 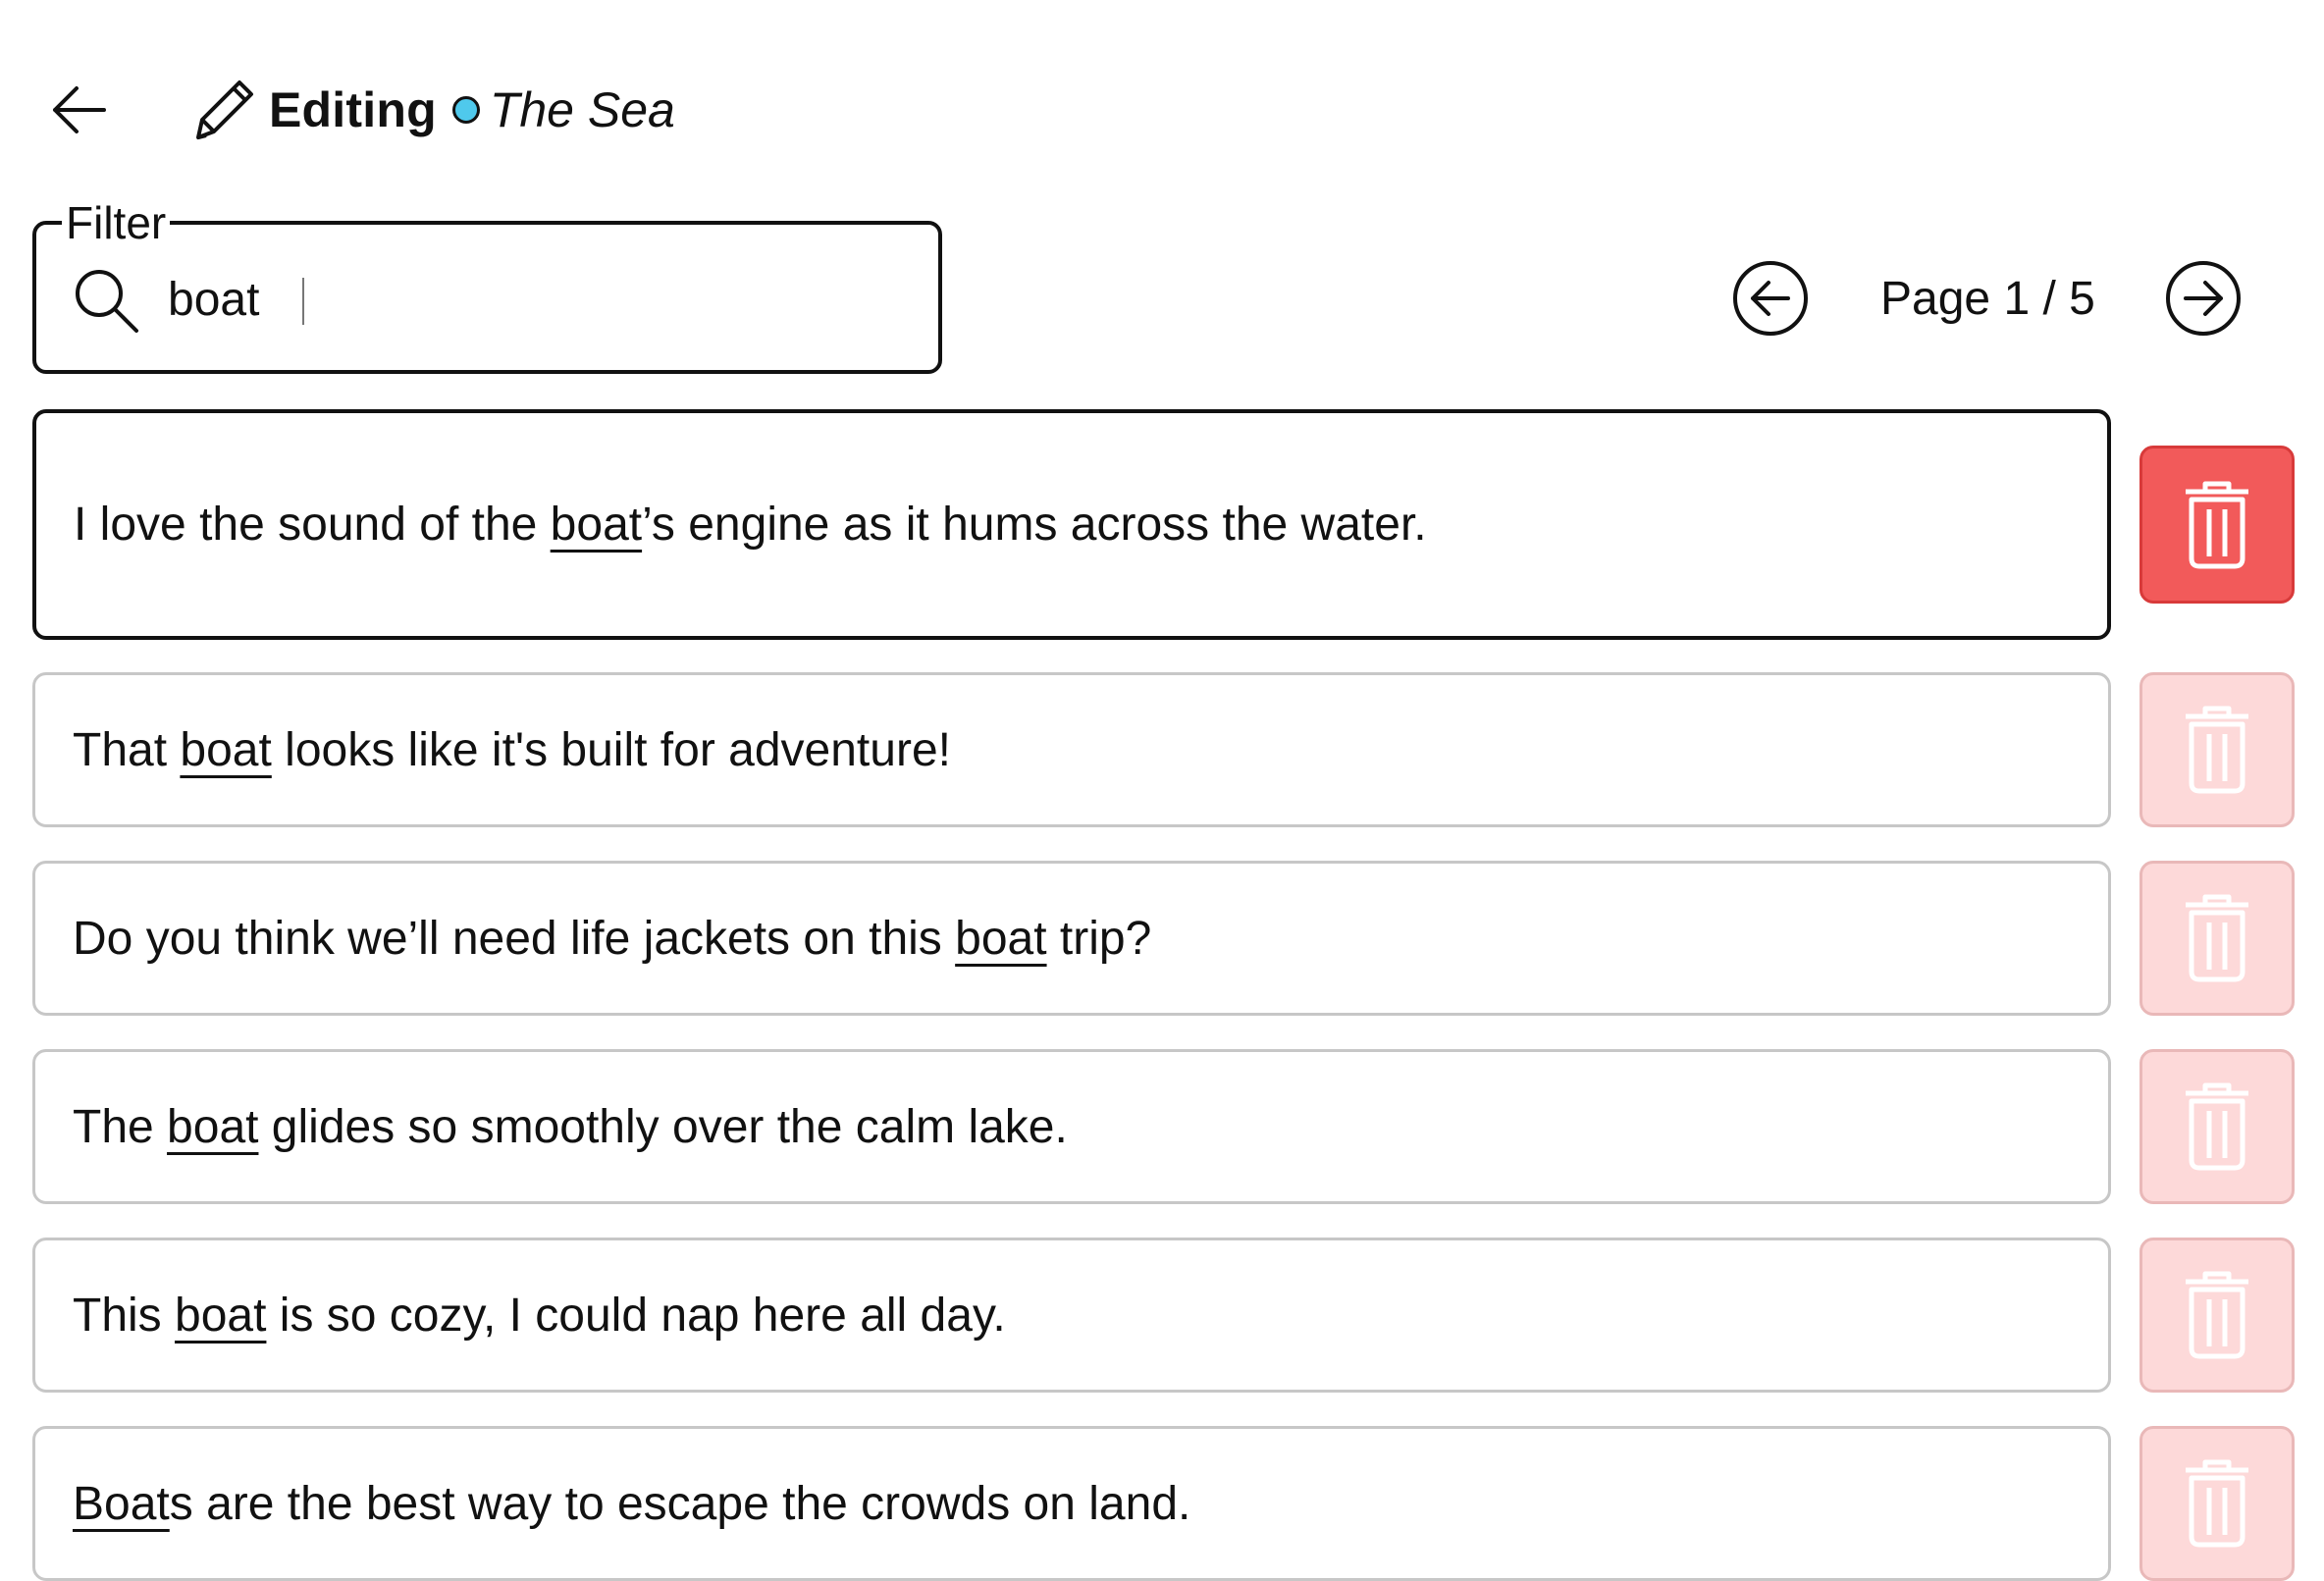 I want to click on page-indicator: Page 1 / 5, so click(x=1988, y=298).